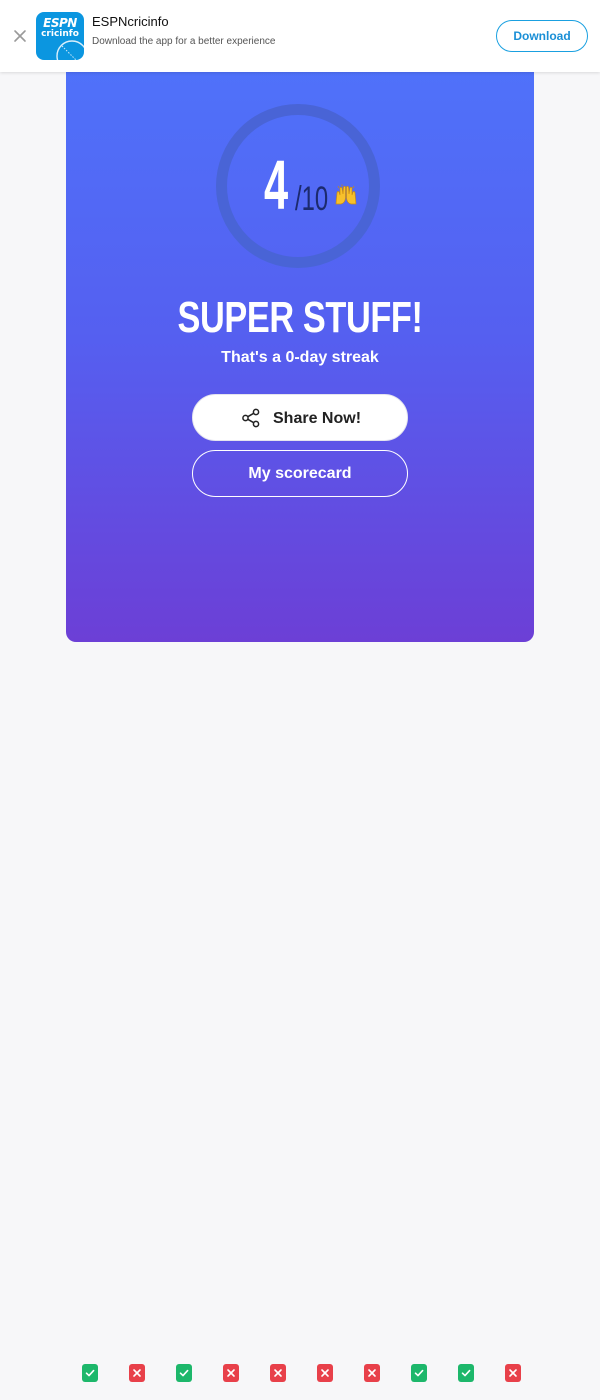 The height and width of the screenshot is (1400, 600). I want to click on my-scorecard-label: My scorecard, so click(300, 473).